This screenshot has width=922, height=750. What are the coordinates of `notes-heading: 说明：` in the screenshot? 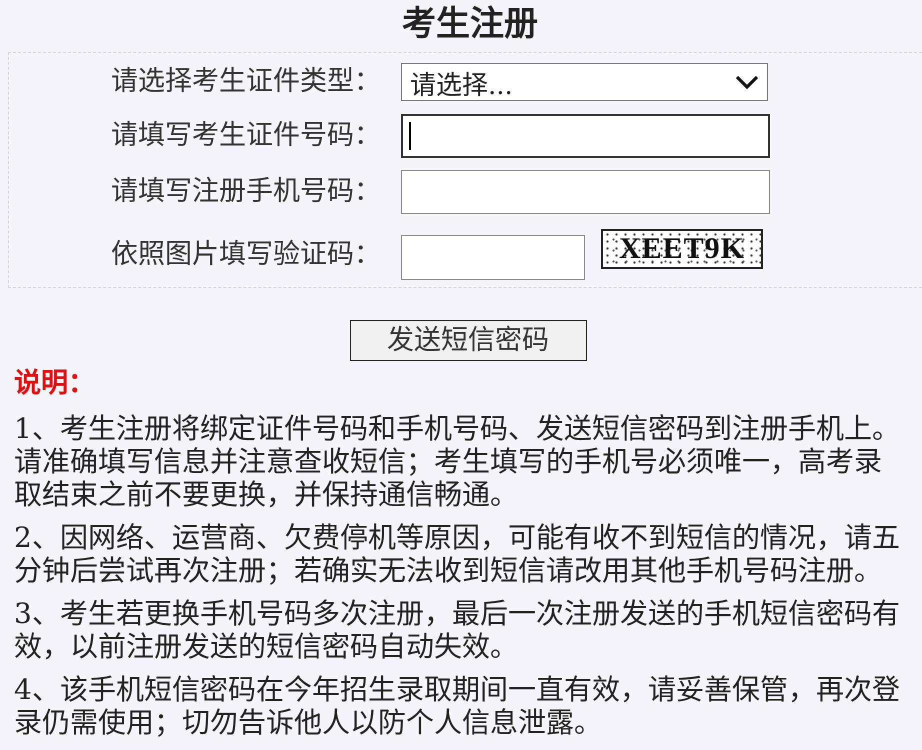 It's located at (55, 384).